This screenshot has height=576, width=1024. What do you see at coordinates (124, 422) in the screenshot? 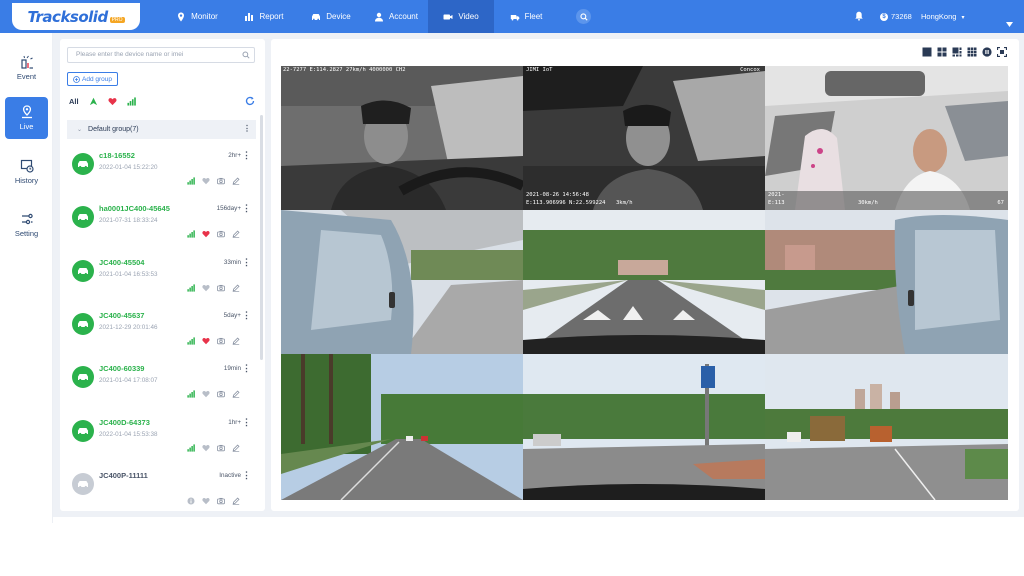
I see `device-name: JC400D-64373` at bounding box center [124, 422].